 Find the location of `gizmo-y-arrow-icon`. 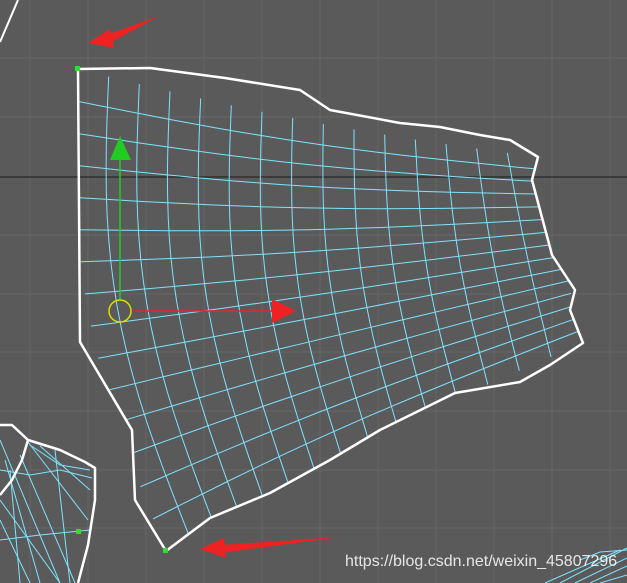

gizmo-y-arrow-icon is located at coordinates (120, 148).